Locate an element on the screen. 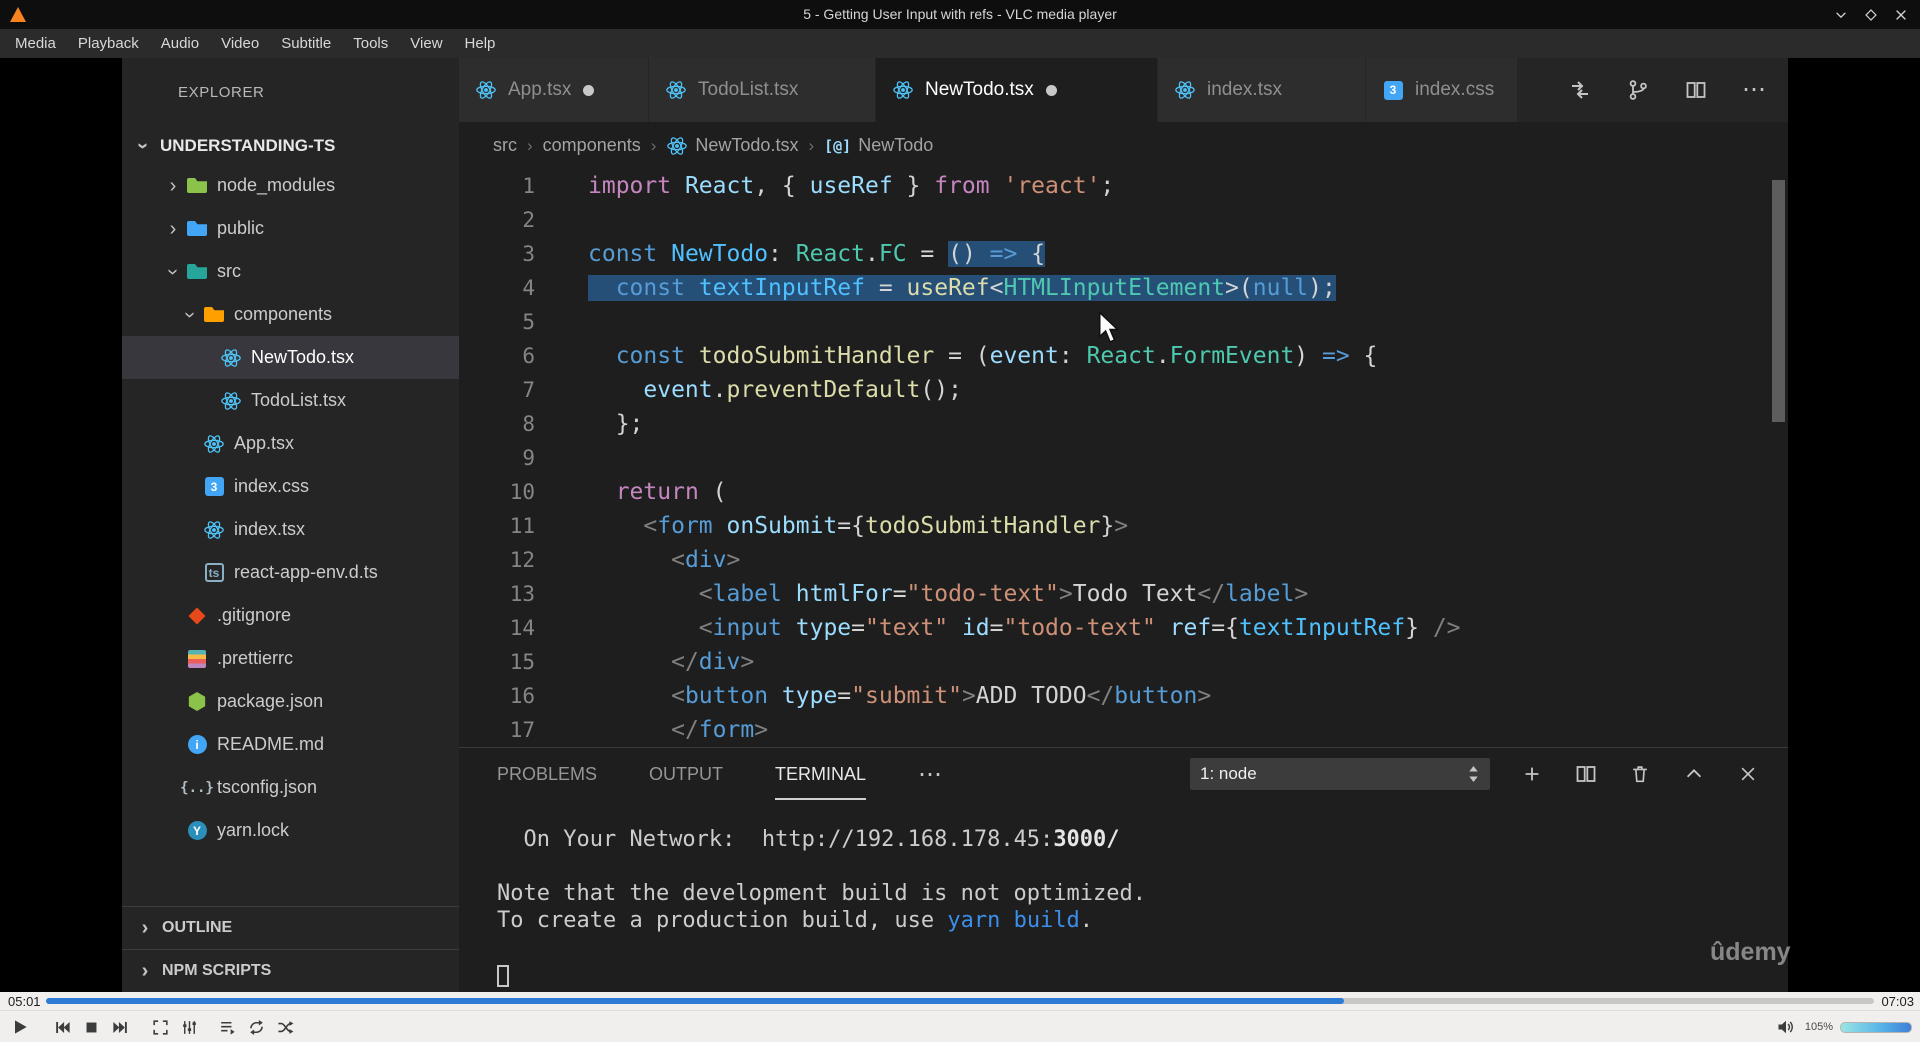  new-terminal-button is located at coordinates (1532, 774).